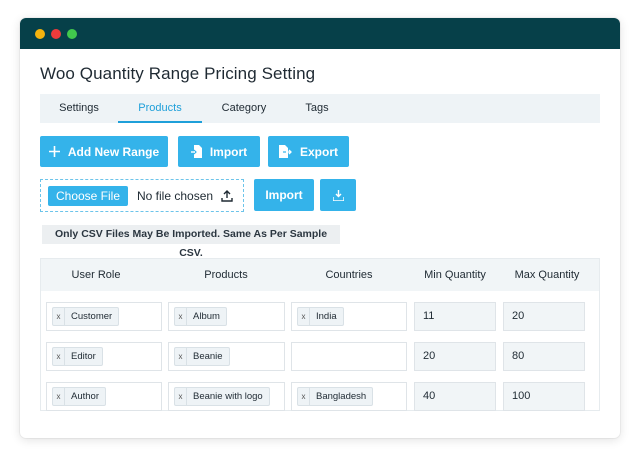 The width and height of the screenshot is (640, 462). I want to click on import-csv-button: Import, so click(284, 195).